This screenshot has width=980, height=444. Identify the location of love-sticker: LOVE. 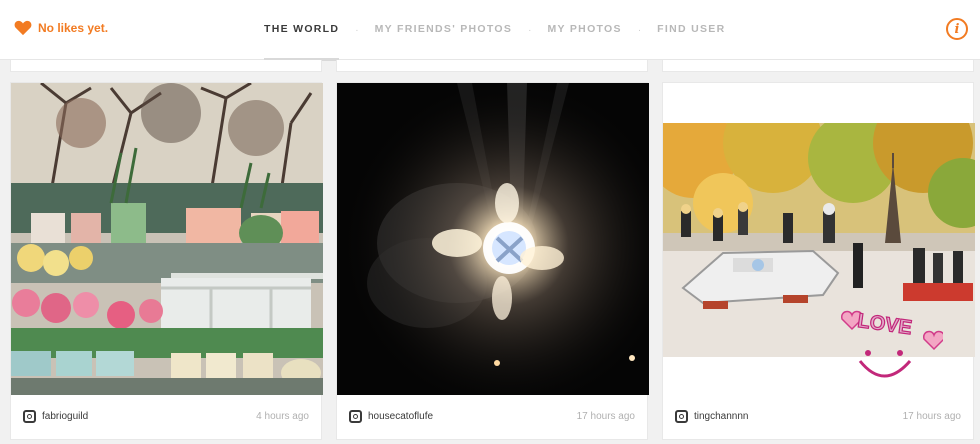
(892, 343).